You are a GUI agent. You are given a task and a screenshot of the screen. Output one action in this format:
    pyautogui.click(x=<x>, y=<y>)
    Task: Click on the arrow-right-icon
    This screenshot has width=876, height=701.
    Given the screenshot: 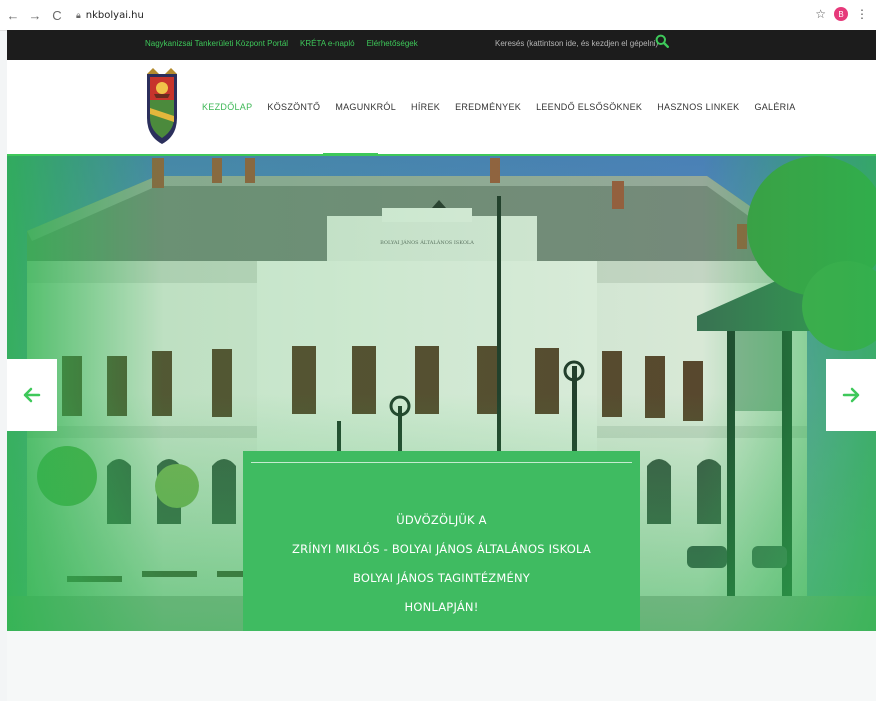 What is the action you would take?
    pyautogui.click(x=851, y=395)
    